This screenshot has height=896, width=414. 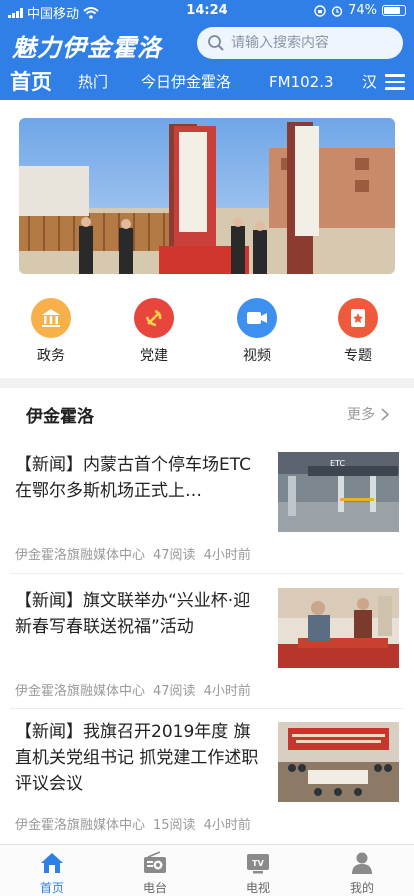 I want to click on nav-label-home: 首页, so click(x=51, y=888).